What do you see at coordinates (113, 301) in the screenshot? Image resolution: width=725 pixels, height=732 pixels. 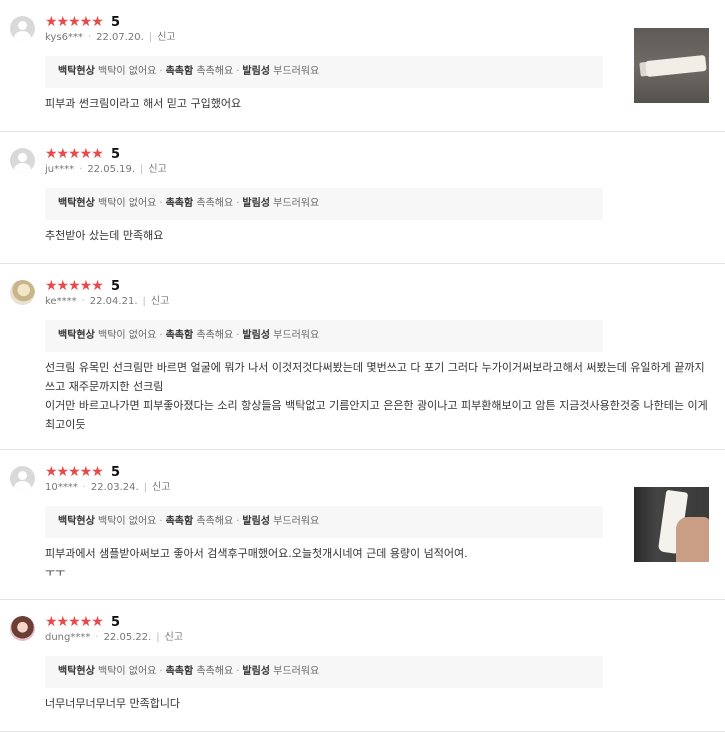 I see `review-date: 22.04.21.` at bounding box center [113, 301].